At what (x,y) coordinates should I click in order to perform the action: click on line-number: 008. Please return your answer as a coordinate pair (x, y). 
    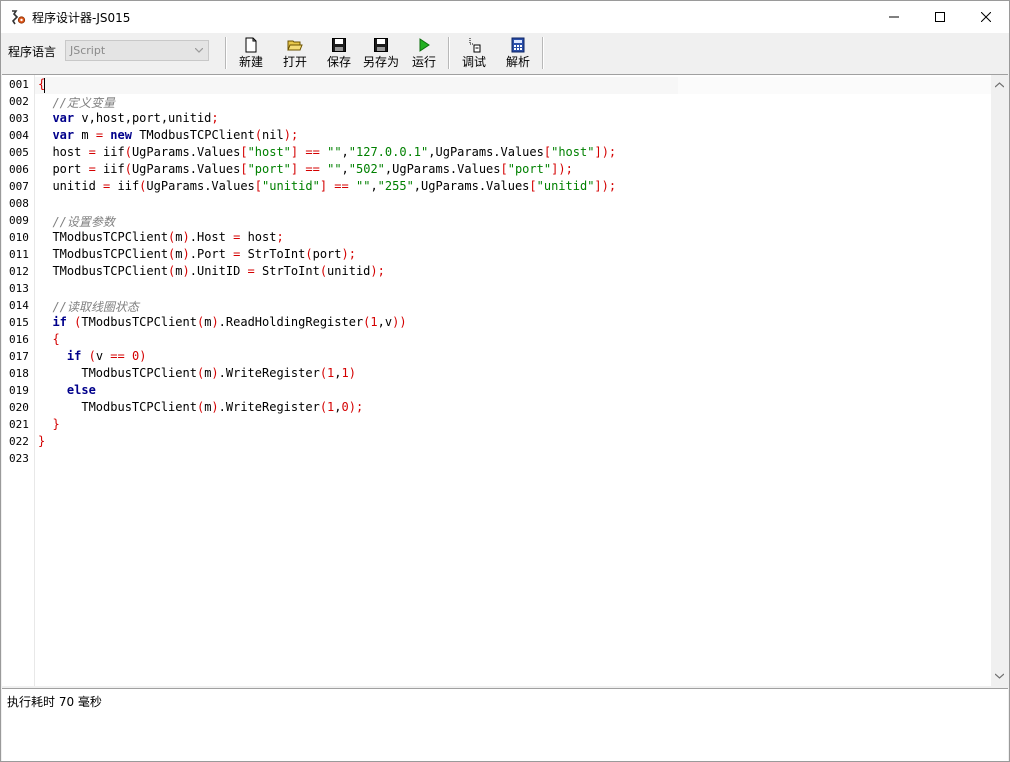
    Looking at the image, I should click on (19, 203).